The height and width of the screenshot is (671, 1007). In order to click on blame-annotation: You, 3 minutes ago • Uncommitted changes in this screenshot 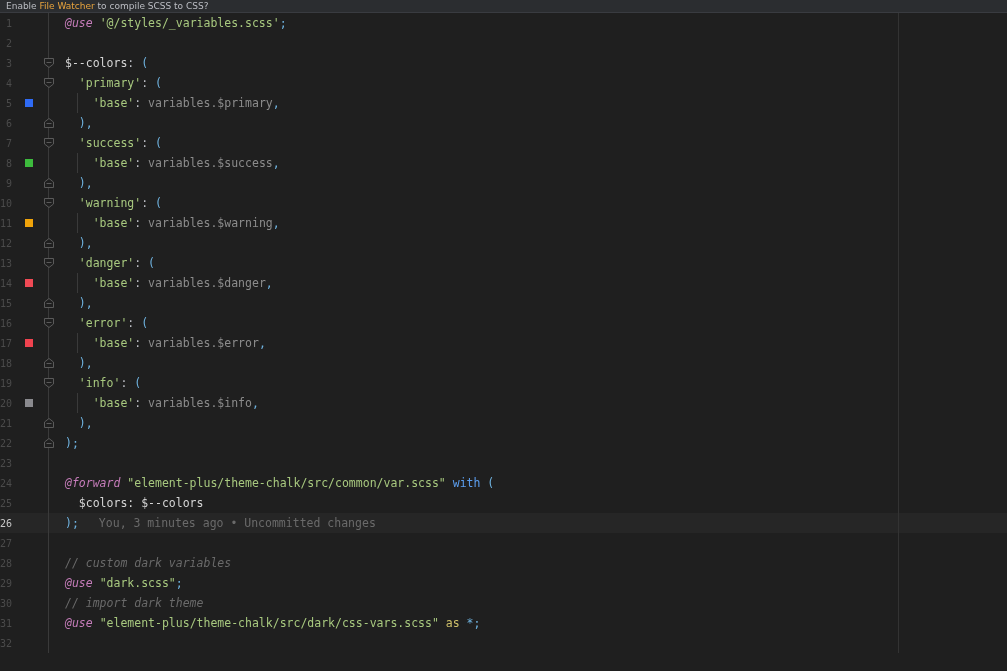, I will do `click(237, 523)`.